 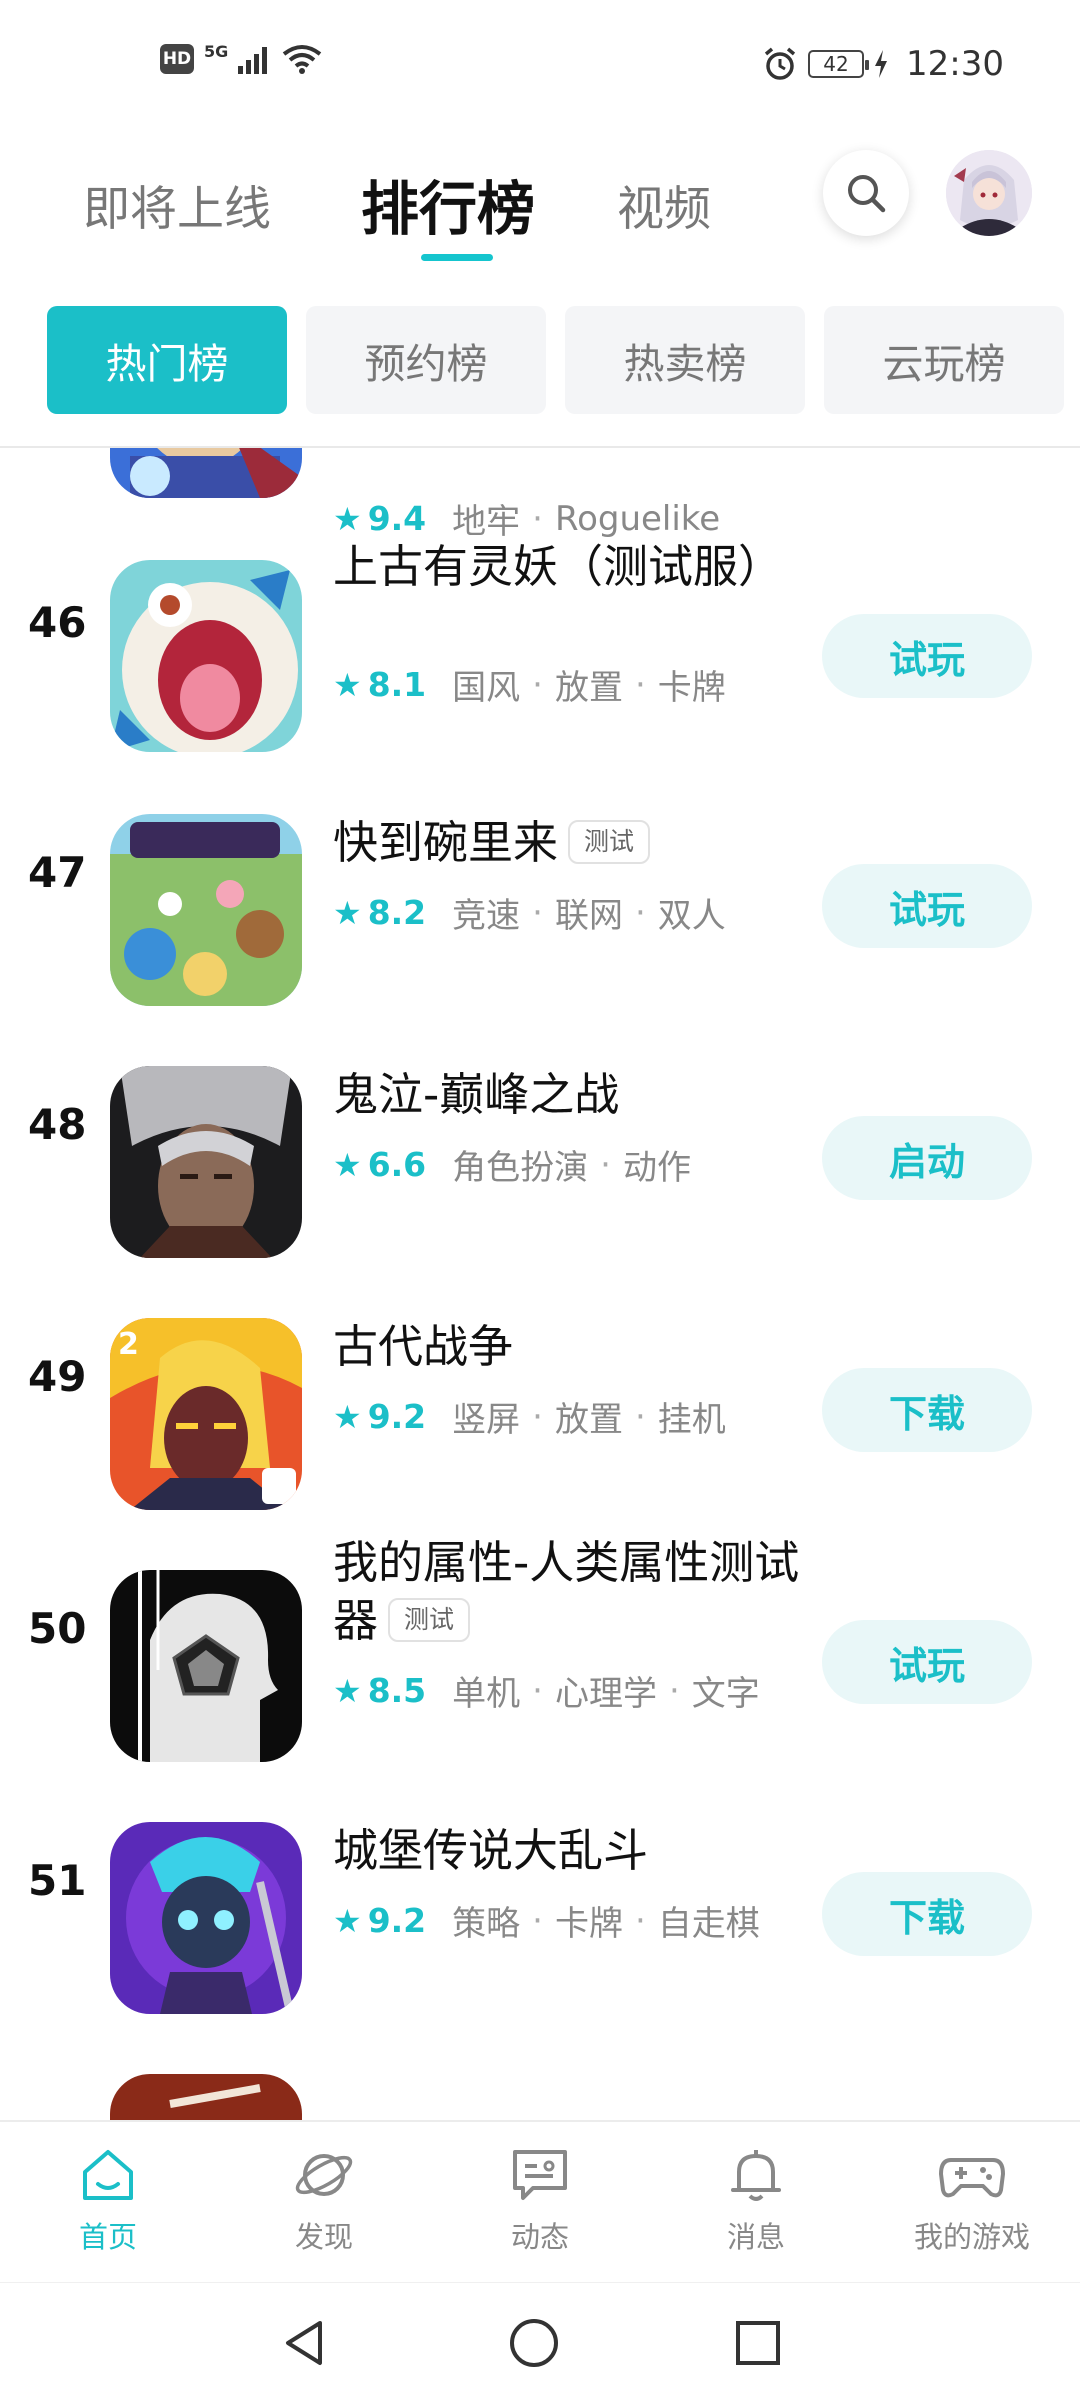 What do you see at coordinates (529, 912) in the screenshot?
I see `app-meta: ★ 8.2 竞速 · 联网 · 双人` at bounding box center [529, 912].